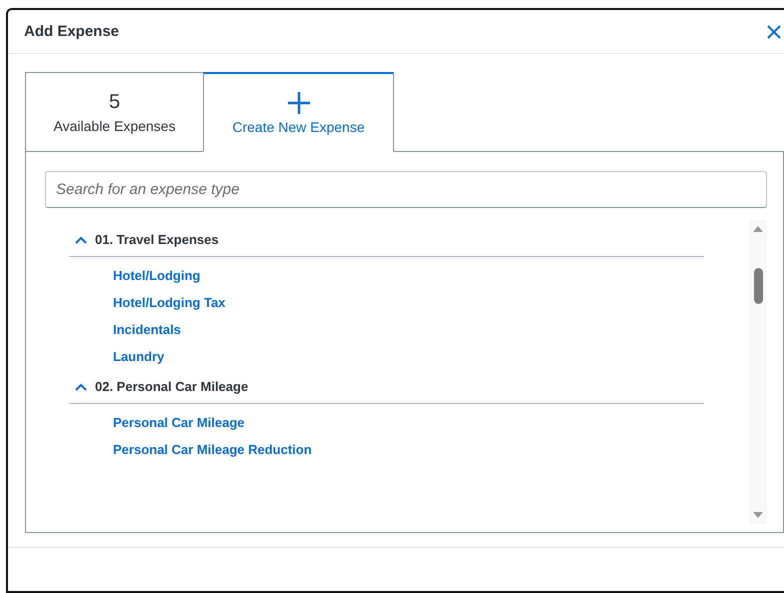 This screenshot has height=593, width=784. I want to click on expense-type-link: Personal Car Mileage Reduction, so click(212, 450).